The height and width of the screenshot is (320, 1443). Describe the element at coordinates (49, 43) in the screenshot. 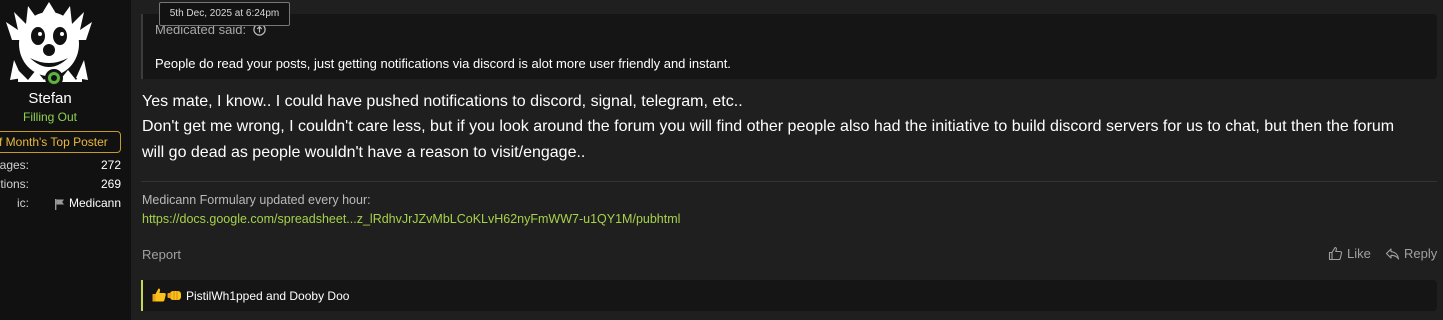

I see `avatar` at that location.